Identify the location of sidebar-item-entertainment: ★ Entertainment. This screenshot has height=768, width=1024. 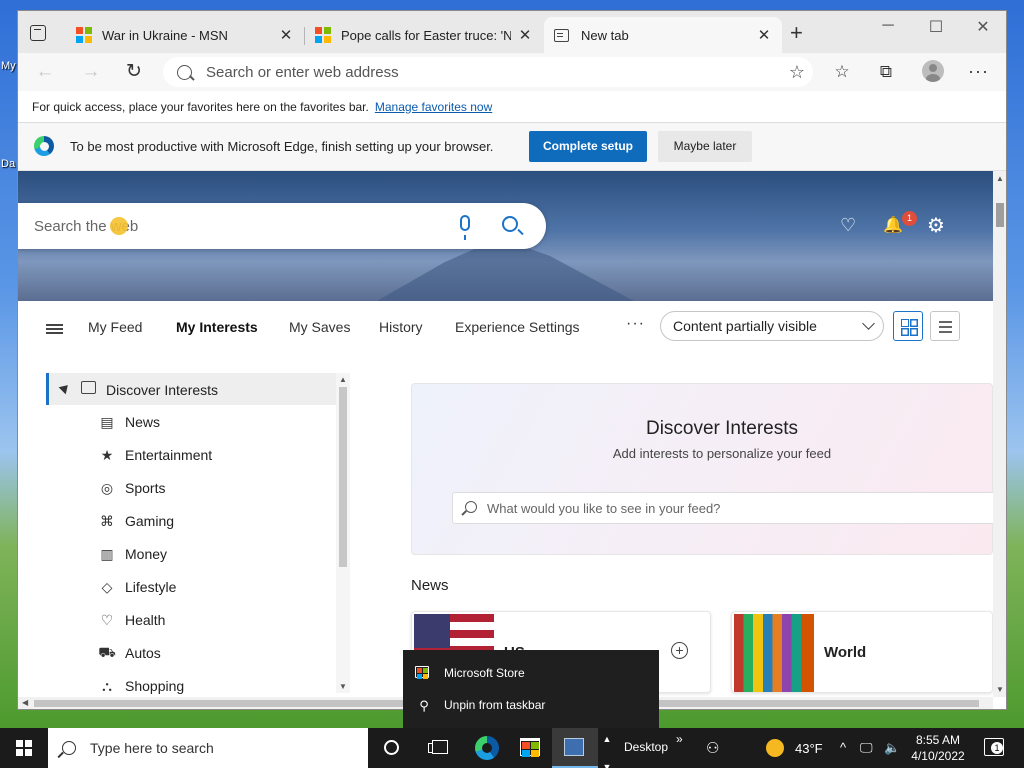
(155, 455).